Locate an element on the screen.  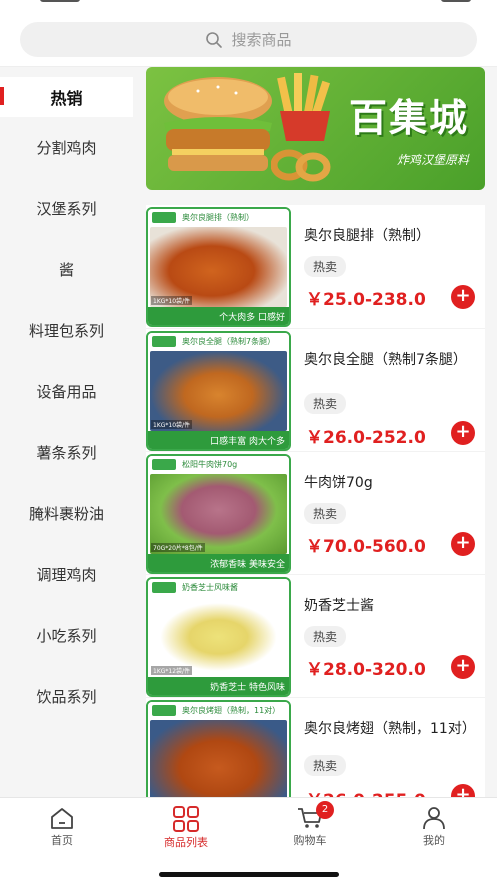
product-thumbnail: 奥尔良烤翅（熟制，11对） is located at coordinates (218, 748).